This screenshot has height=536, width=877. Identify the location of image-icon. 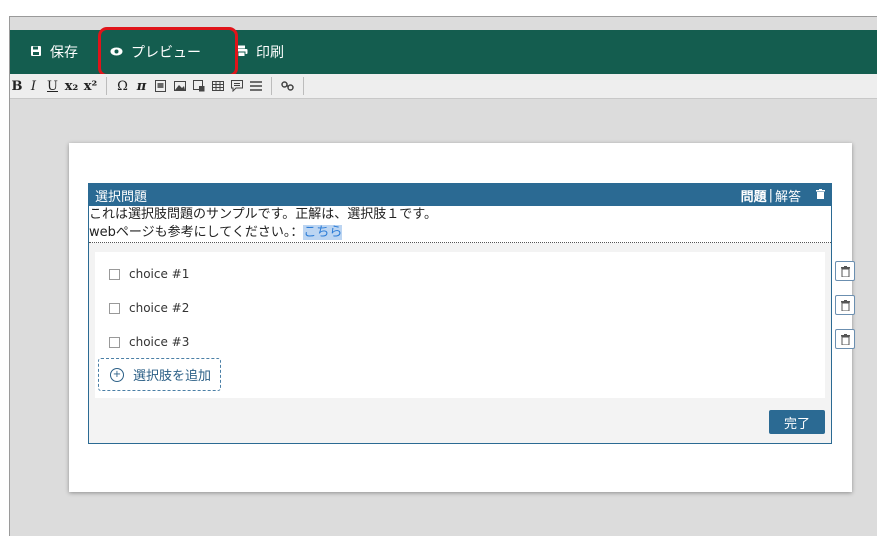
(179, 86).